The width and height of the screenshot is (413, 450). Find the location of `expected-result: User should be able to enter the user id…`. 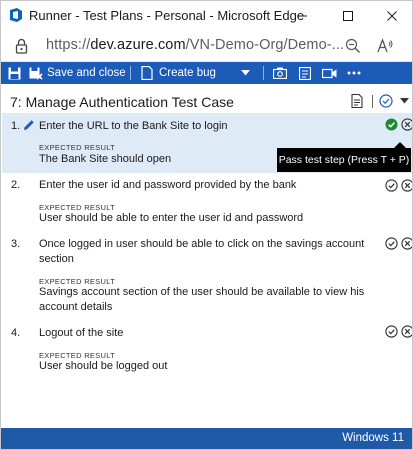

expected-result: User should be able to enter the user id… is located at coordinates (171, 218).